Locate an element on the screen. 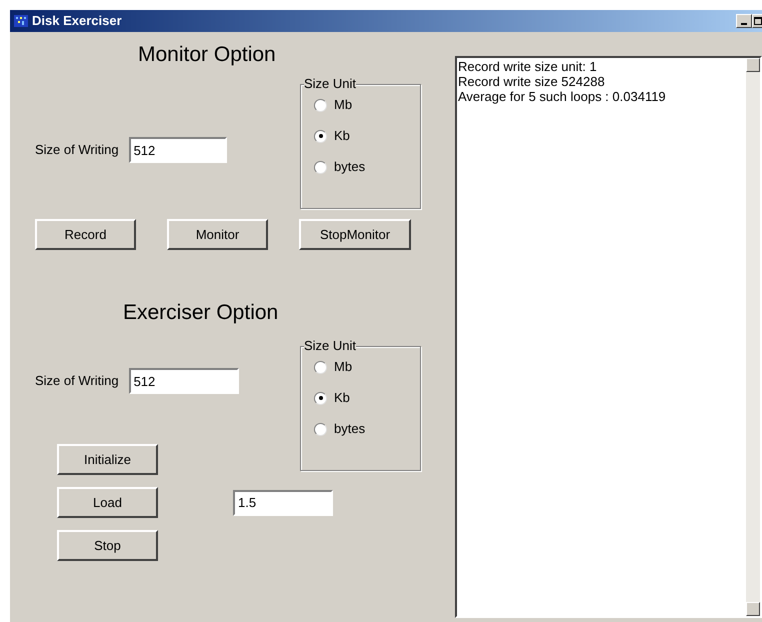 The width and height of the screenshot is (762, 622). section-heading: Exerciser Option is located at coordinates (201, 313).